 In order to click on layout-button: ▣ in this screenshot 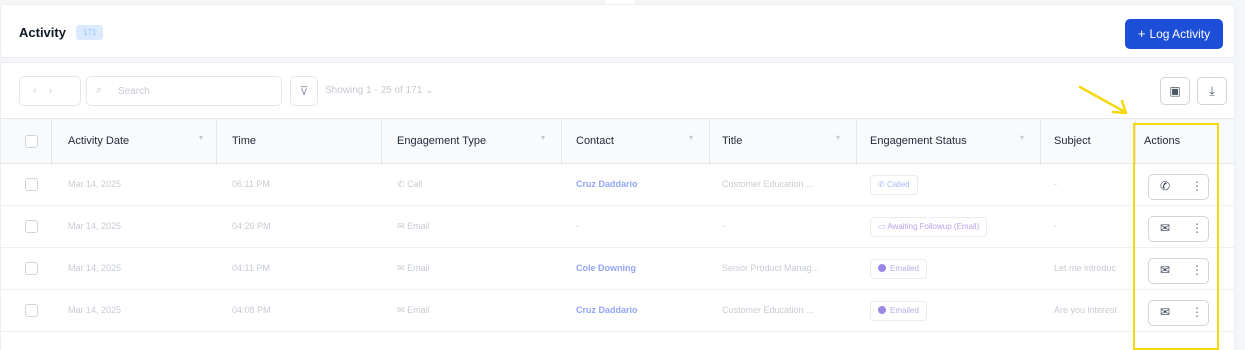, I will do `click(1175, 91)`.